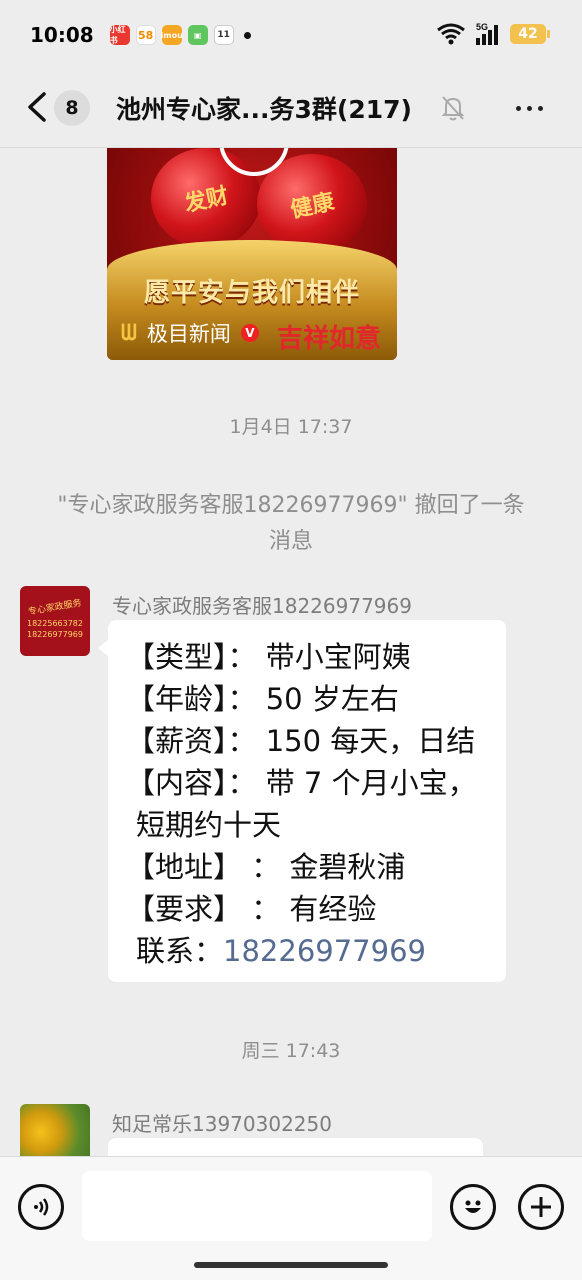 Image resolution: width=582 pixels, height=1280 pixels. I want to click on phone-link: 18226977969, so click(324, 951).